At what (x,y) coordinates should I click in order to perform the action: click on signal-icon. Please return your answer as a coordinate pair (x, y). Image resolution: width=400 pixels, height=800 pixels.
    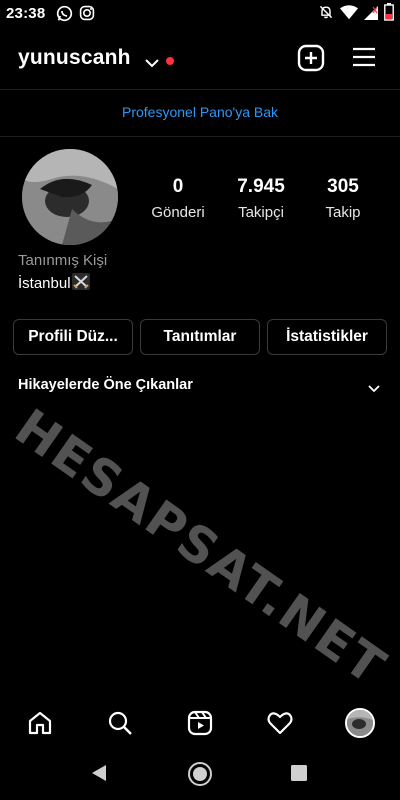
    Looking at the image, I should click on (371, 14).